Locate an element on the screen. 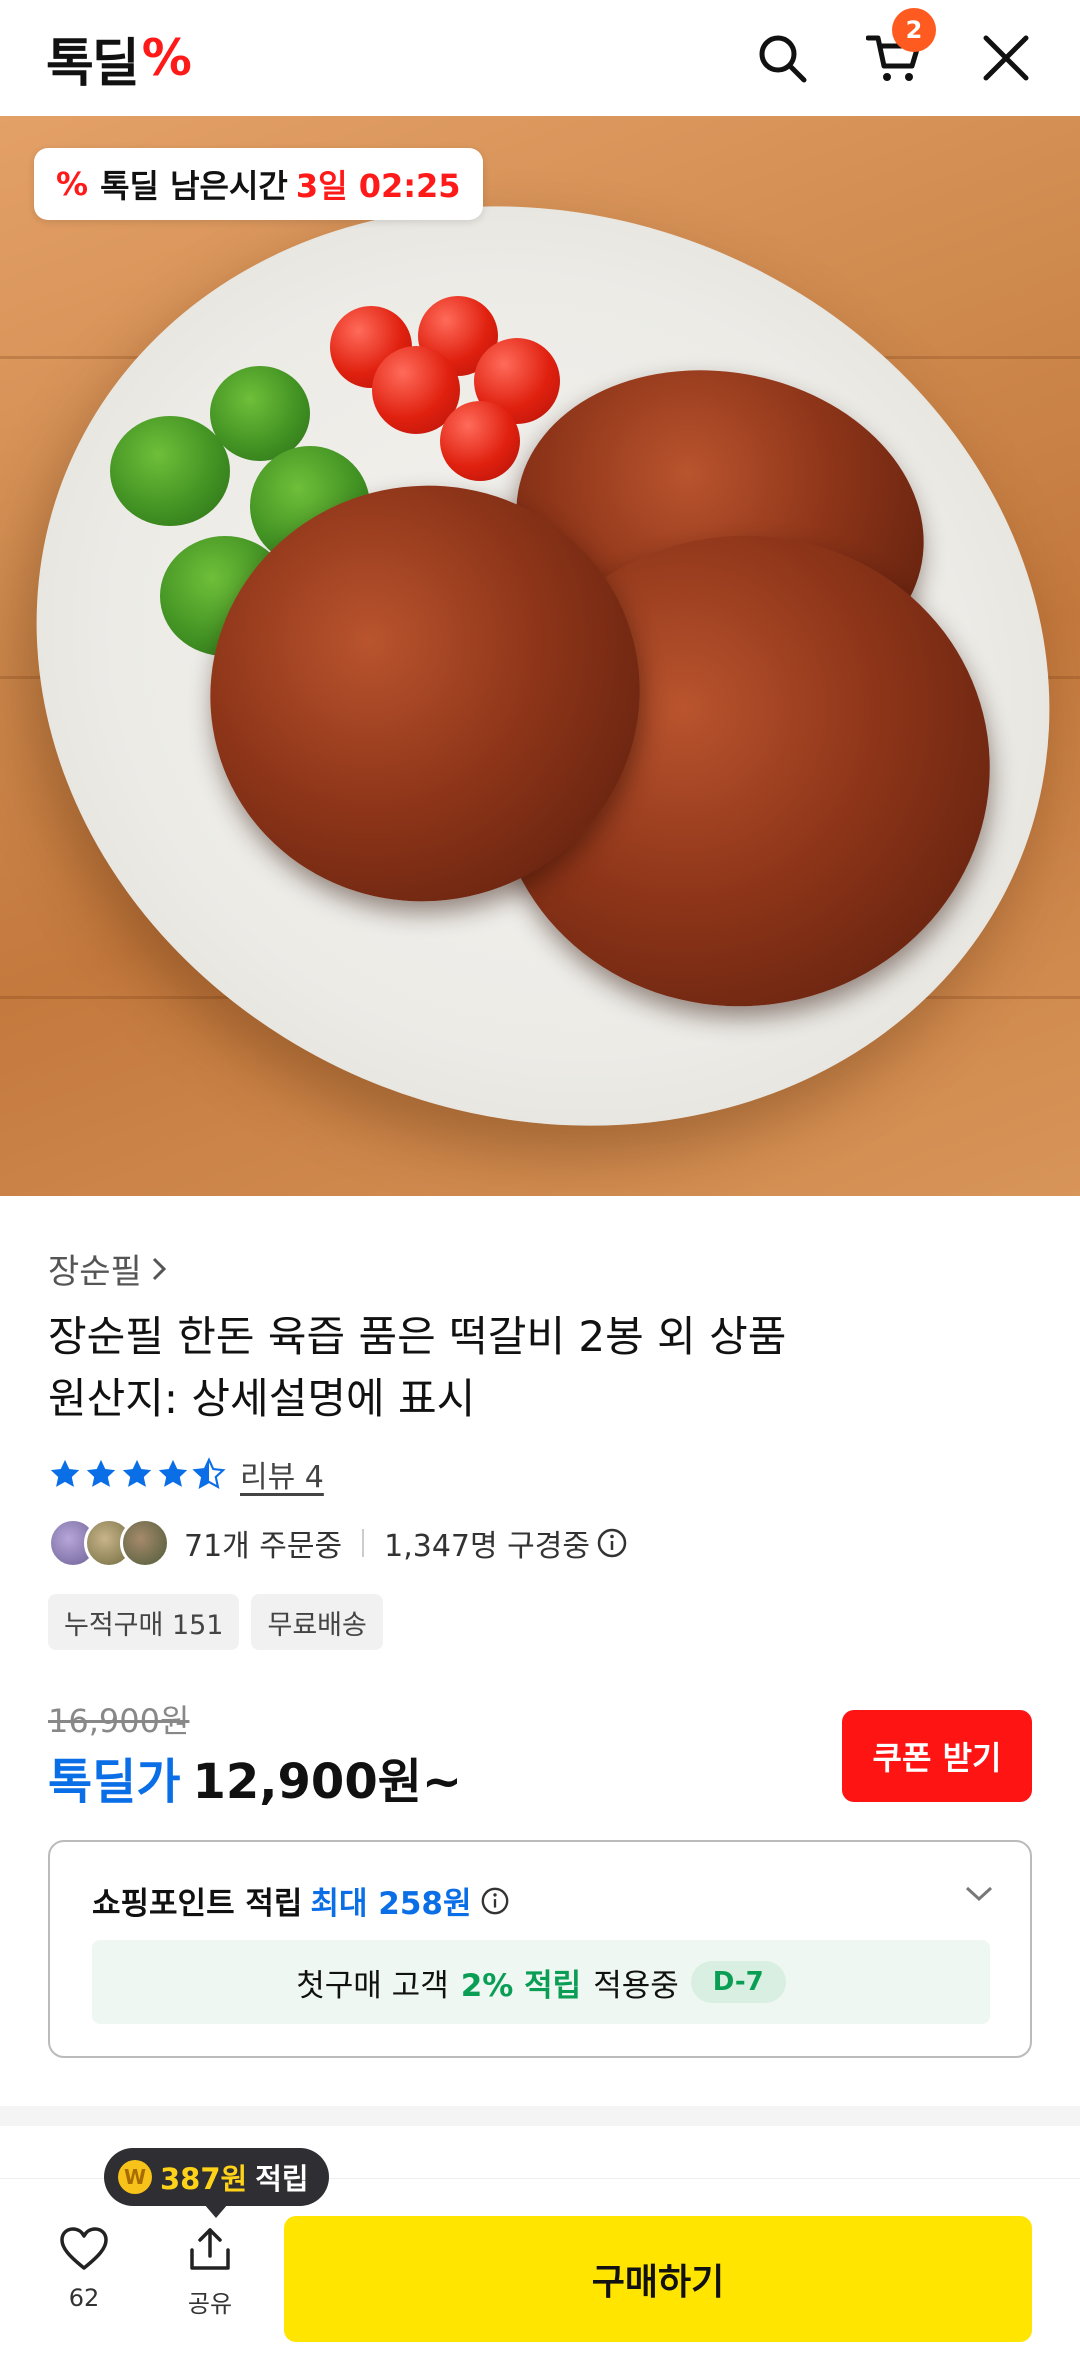  close-icon is located at coordinates (1006, 58).